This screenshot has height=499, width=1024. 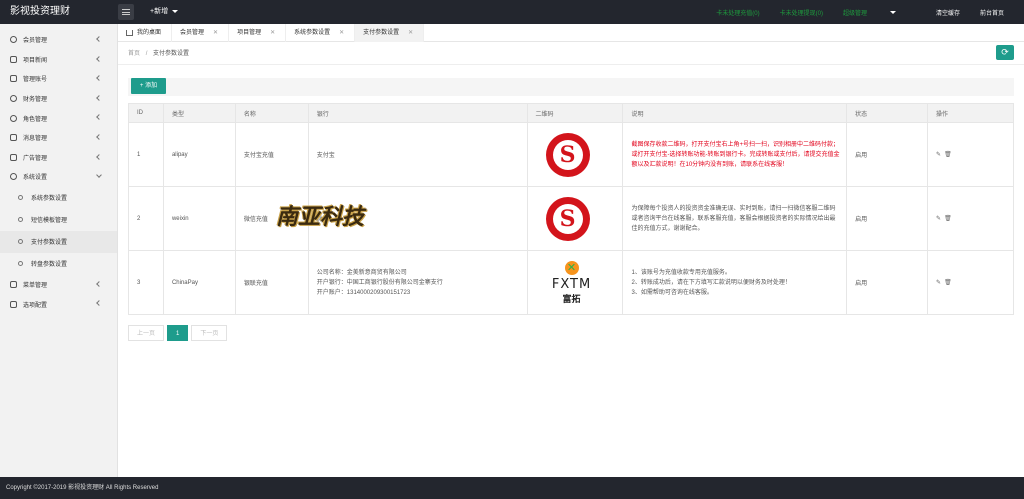 I want to click on sidebar-item-finance: 财务管理, so click(x=58, y=99).